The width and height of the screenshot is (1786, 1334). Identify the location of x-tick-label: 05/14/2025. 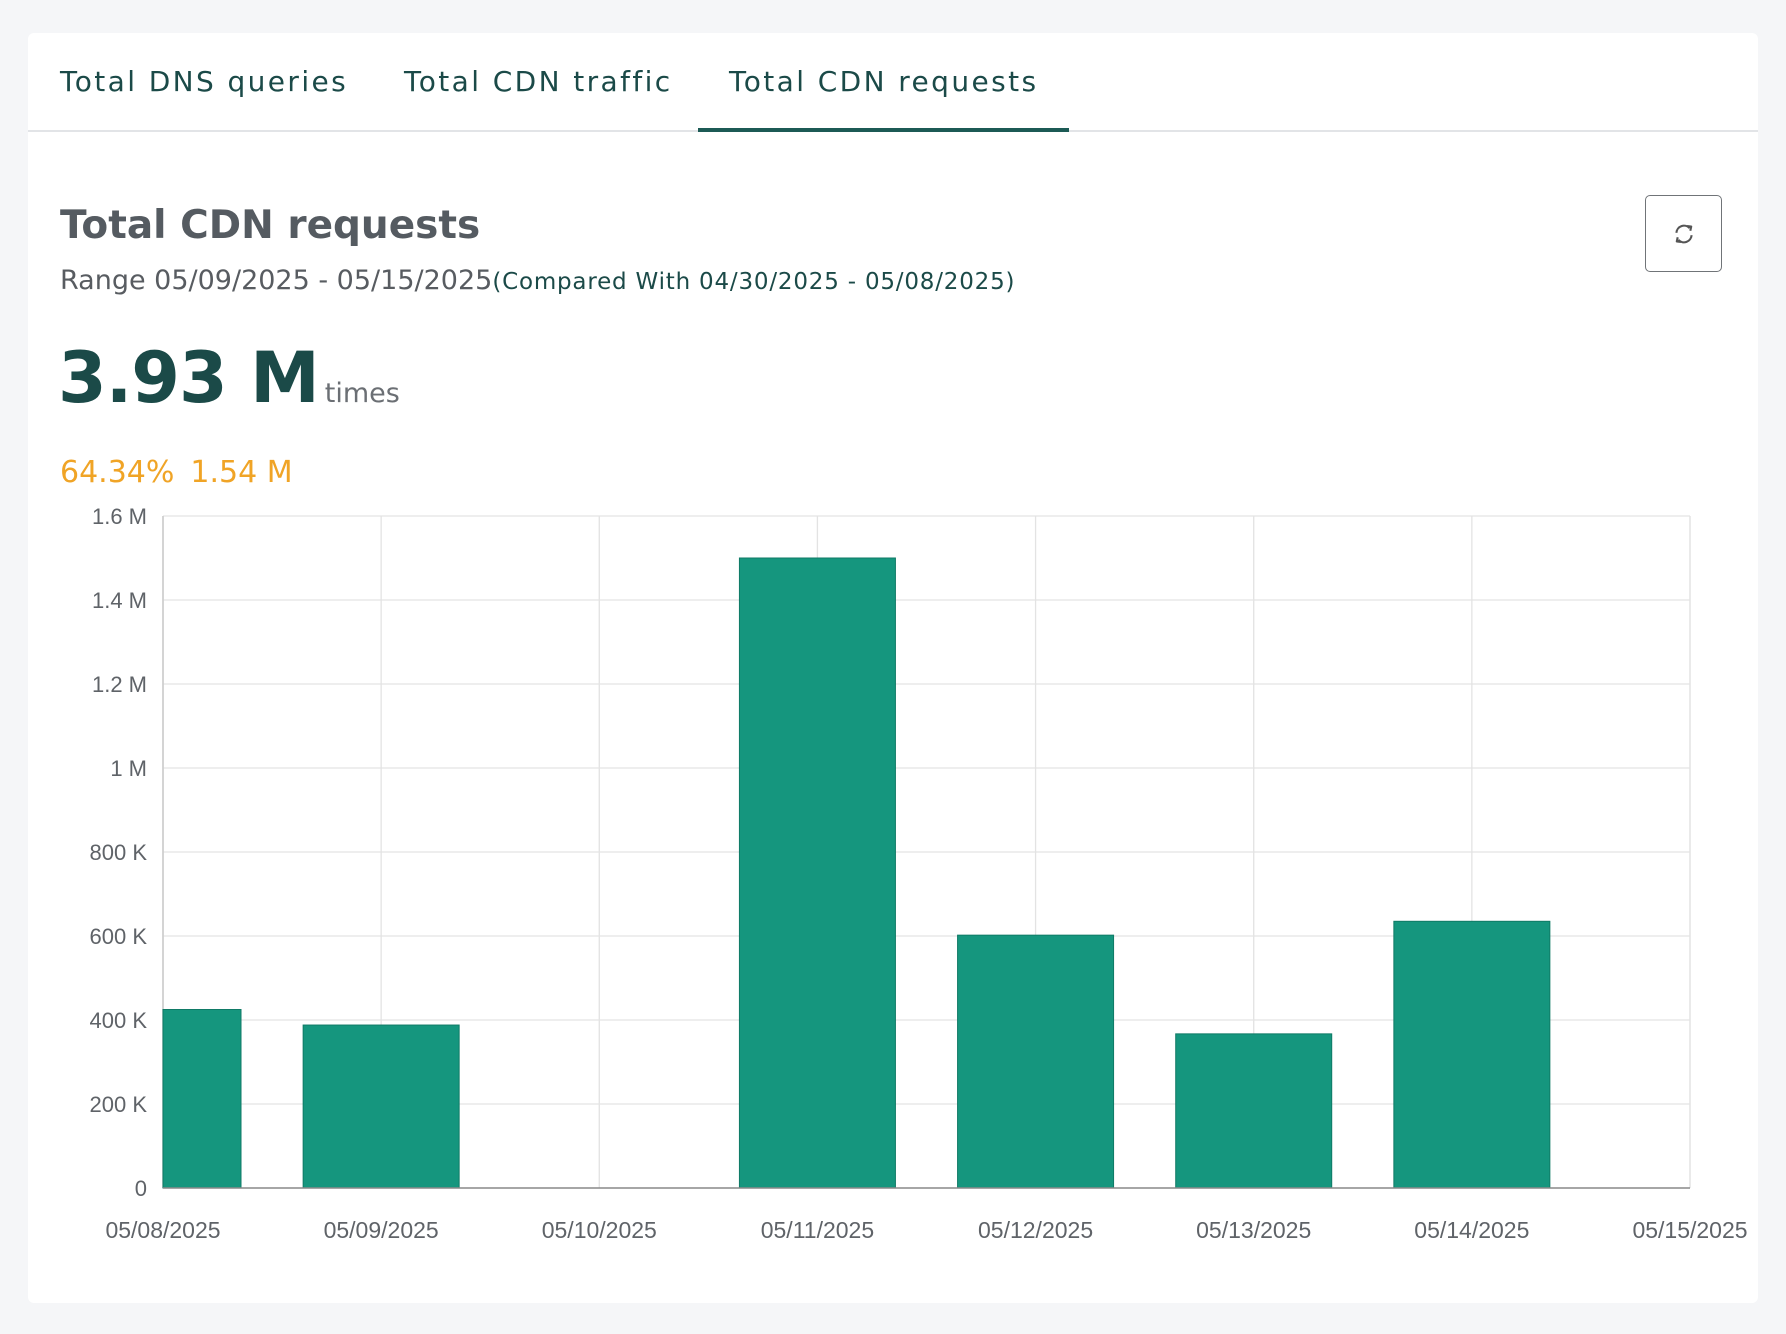
(1471, 1230).